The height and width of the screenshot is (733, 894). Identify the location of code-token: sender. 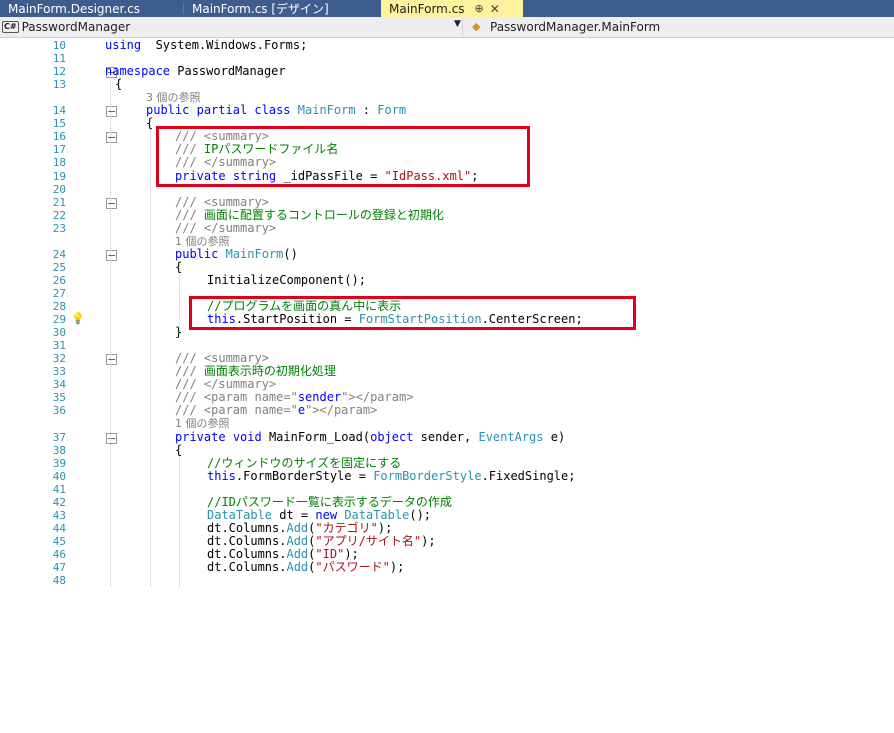
(319, 397).